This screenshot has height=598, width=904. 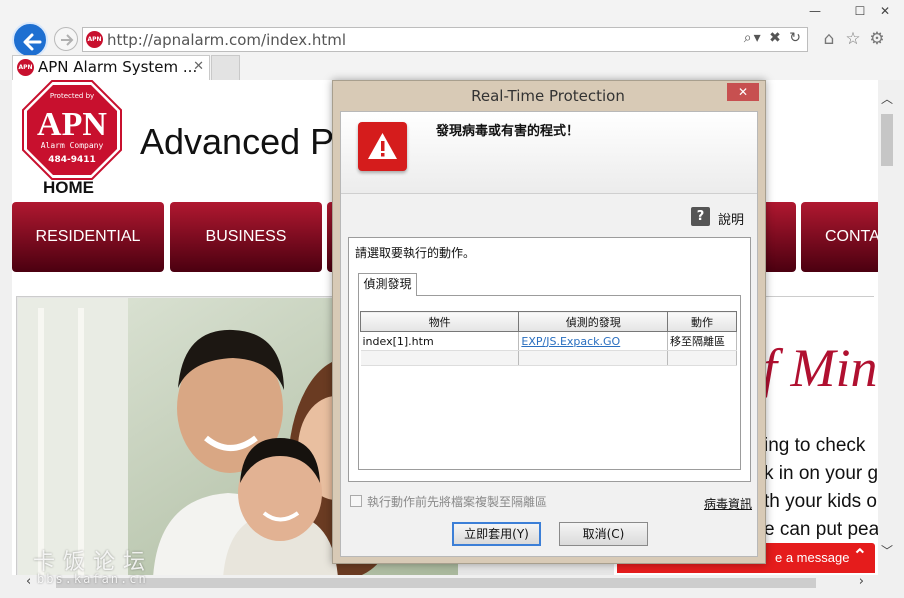 What do you see at coordinates (72, 124) in the screenshot?
I see `logo-brand-text: APN` at bounding box center [72, 124].